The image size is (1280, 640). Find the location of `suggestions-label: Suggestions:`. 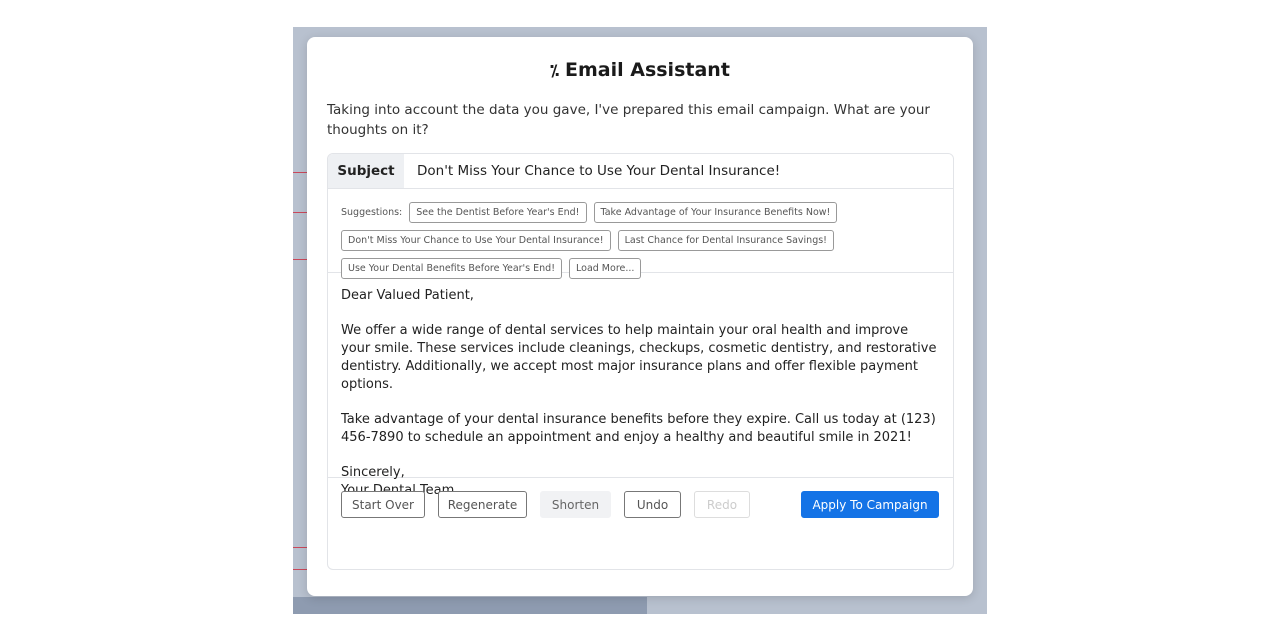

suggestions-label: Suggestions: is located at coordinates (372, 212).